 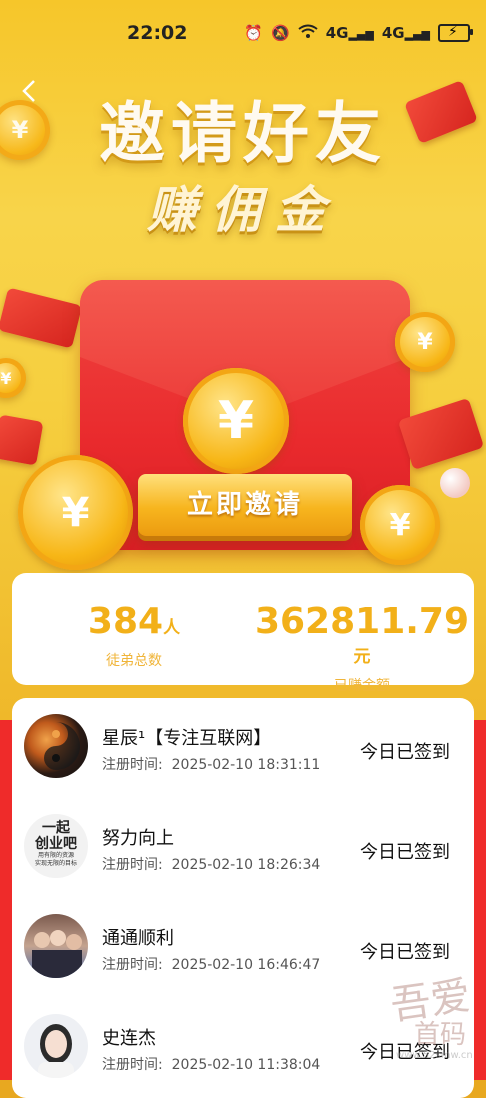 I want to click on followers-label: 徒弟总数, so click(x=134, y=661).